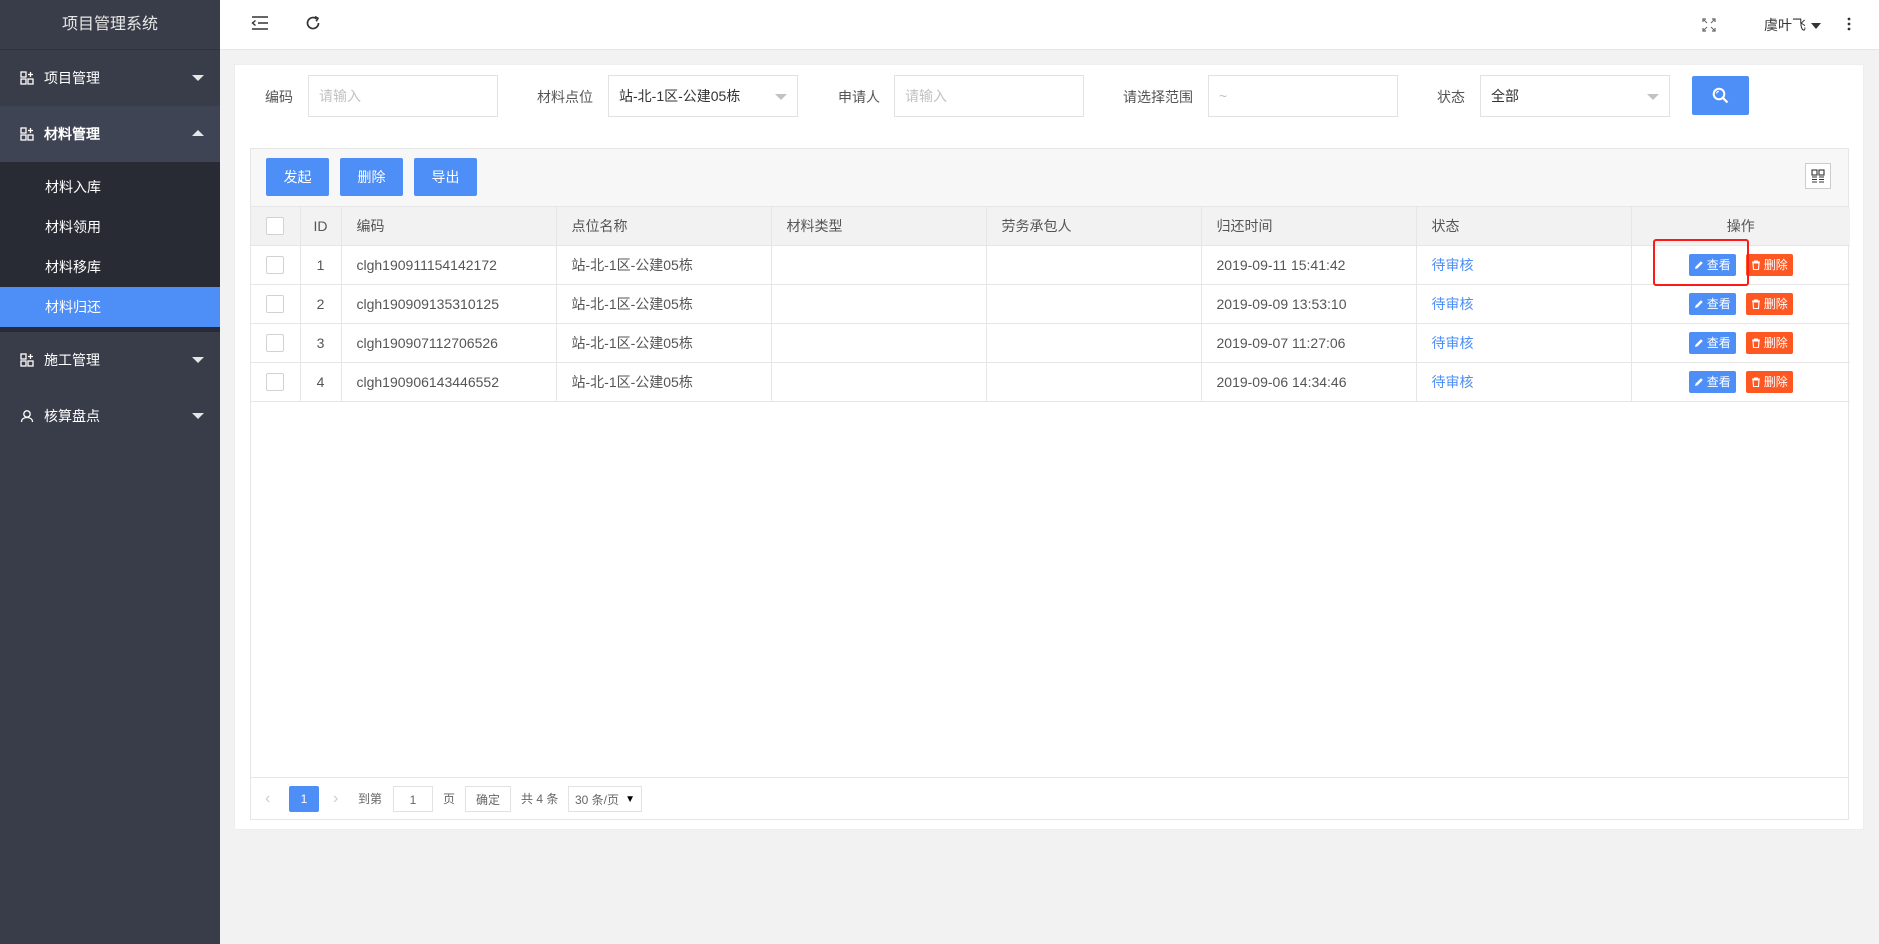 This screenshot has width=1879, height=944. What do you see at coordinates (1792, 25) in the screenshot?
I see `user-menu: 虞叶飞` at bounding box center [1792, 25].